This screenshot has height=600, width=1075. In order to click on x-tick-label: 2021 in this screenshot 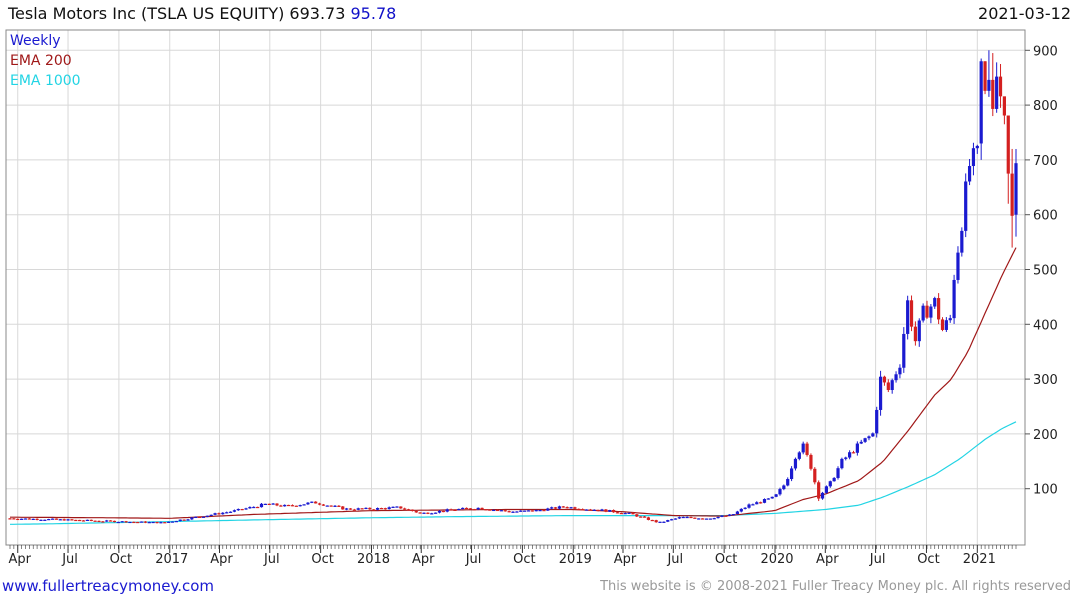, I will do `click(979, 559)`.